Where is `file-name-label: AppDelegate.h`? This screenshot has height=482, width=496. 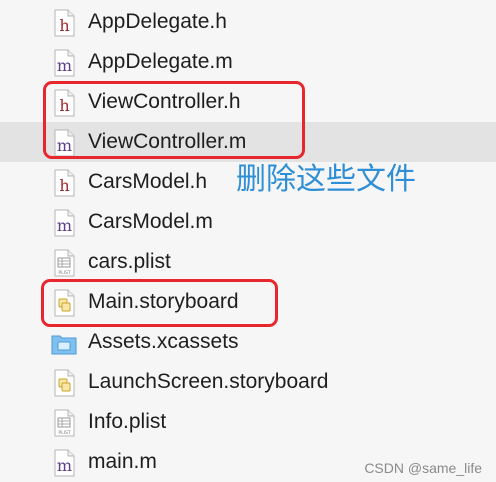 file-name-label: AppDelegate.h is located at coordinates (157, 21).